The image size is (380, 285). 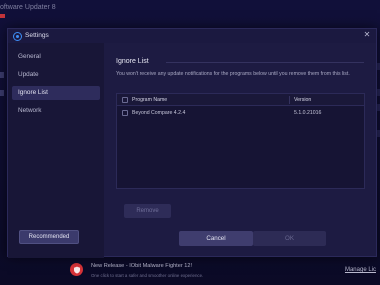 I want to click on column-header-program-name: Program Name, so click(x=149, y=100).